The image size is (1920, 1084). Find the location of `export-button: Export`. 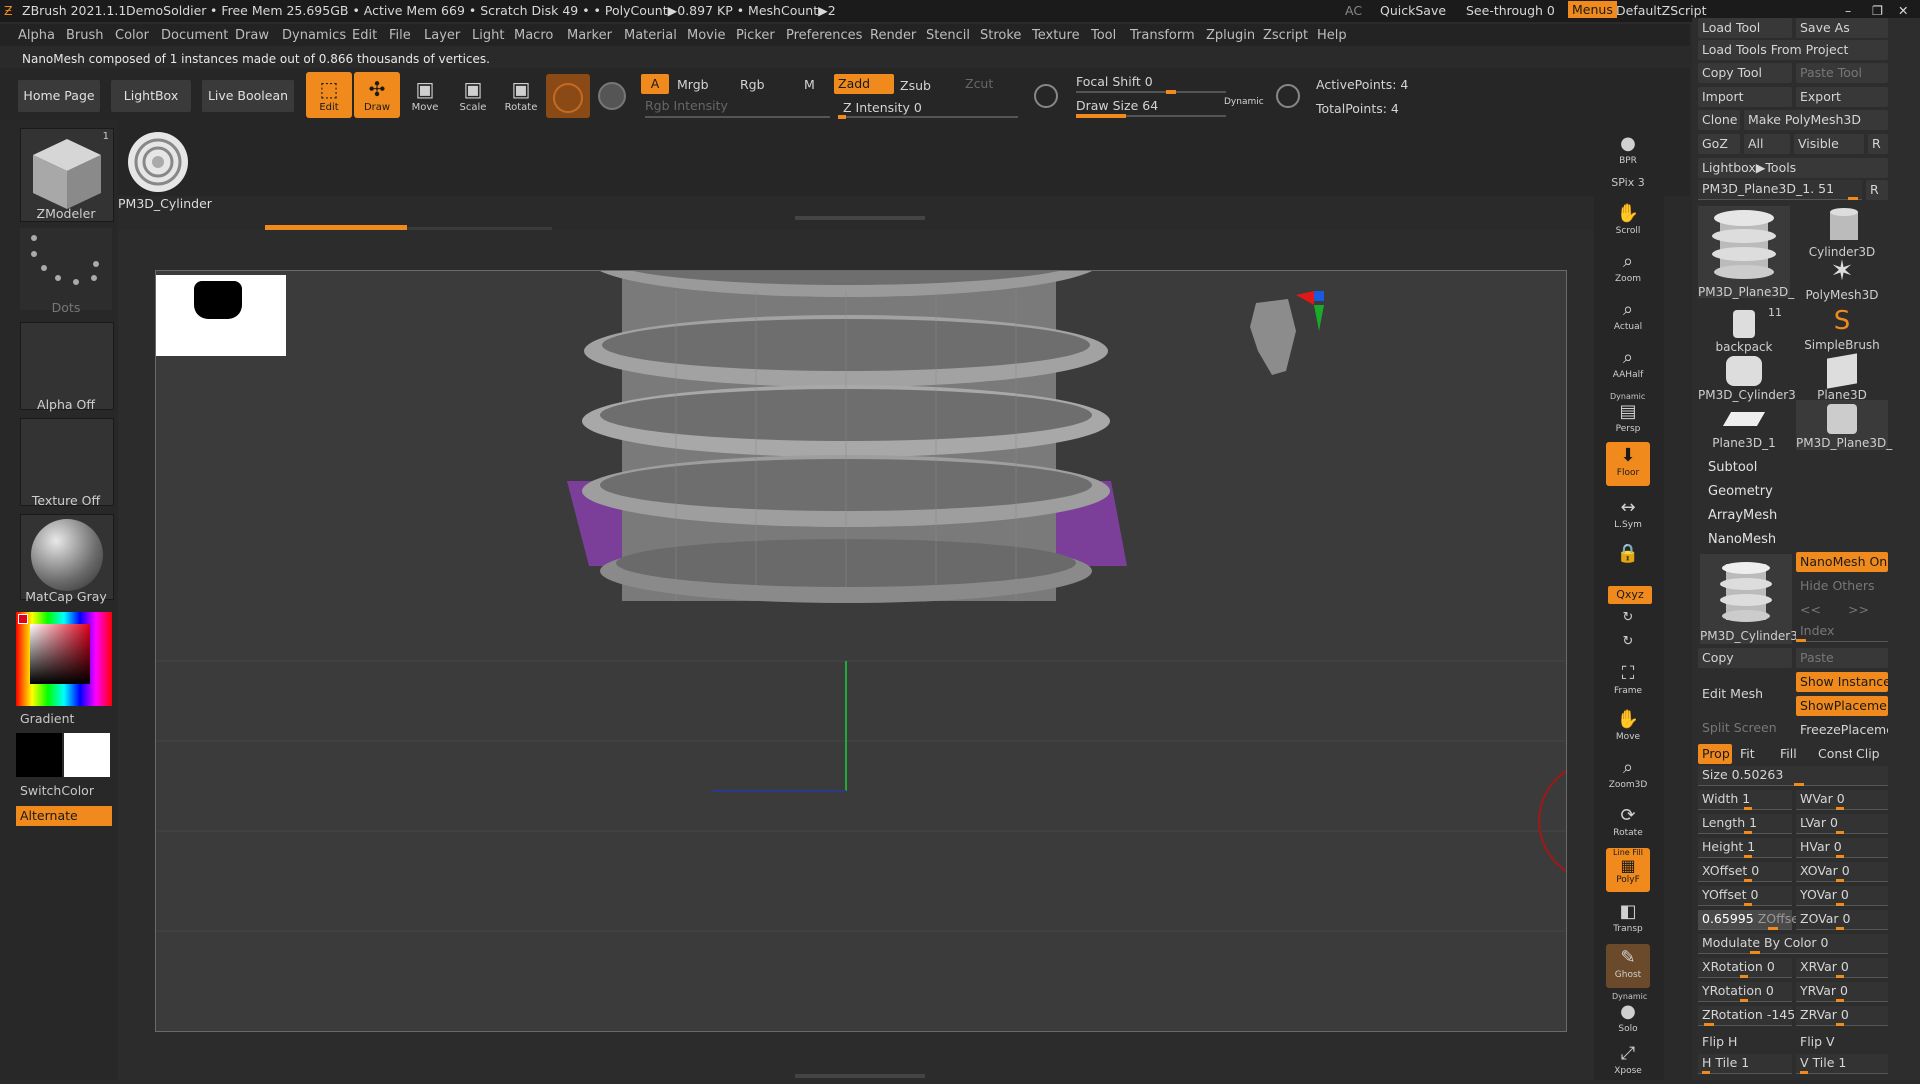

export-button: Export is located at coordinates (1842, 97).